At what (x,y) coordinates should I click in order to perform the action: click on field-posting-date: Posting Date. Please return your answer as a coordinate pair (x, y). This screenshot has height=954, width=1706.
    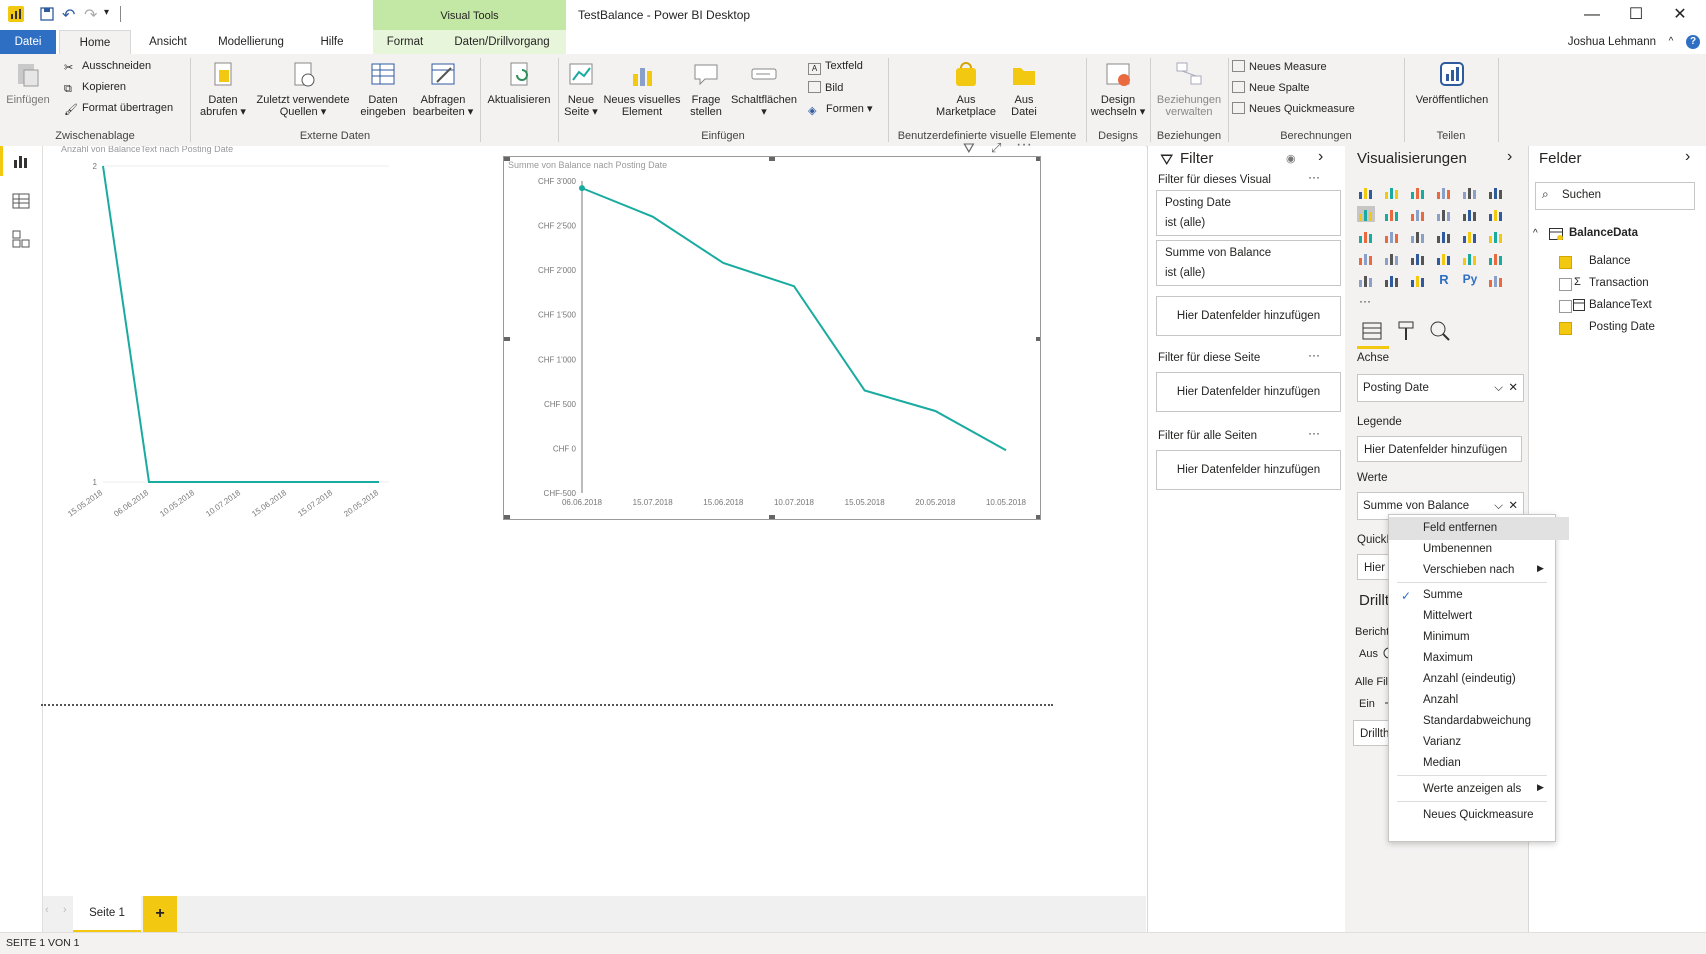
    Looking at the image, I should click on (1622, 327).